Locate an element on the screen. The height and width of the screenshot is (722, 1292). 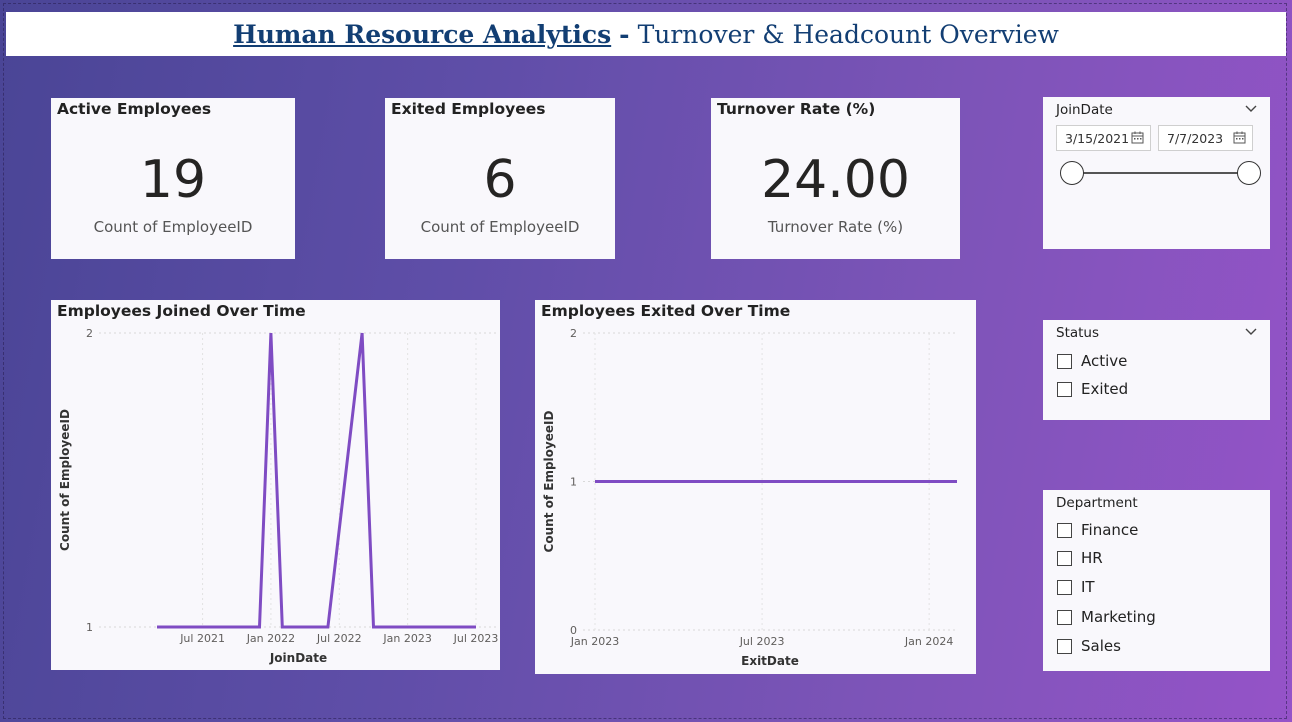
kpi-value: 19 is located at coordinates (173, 180).